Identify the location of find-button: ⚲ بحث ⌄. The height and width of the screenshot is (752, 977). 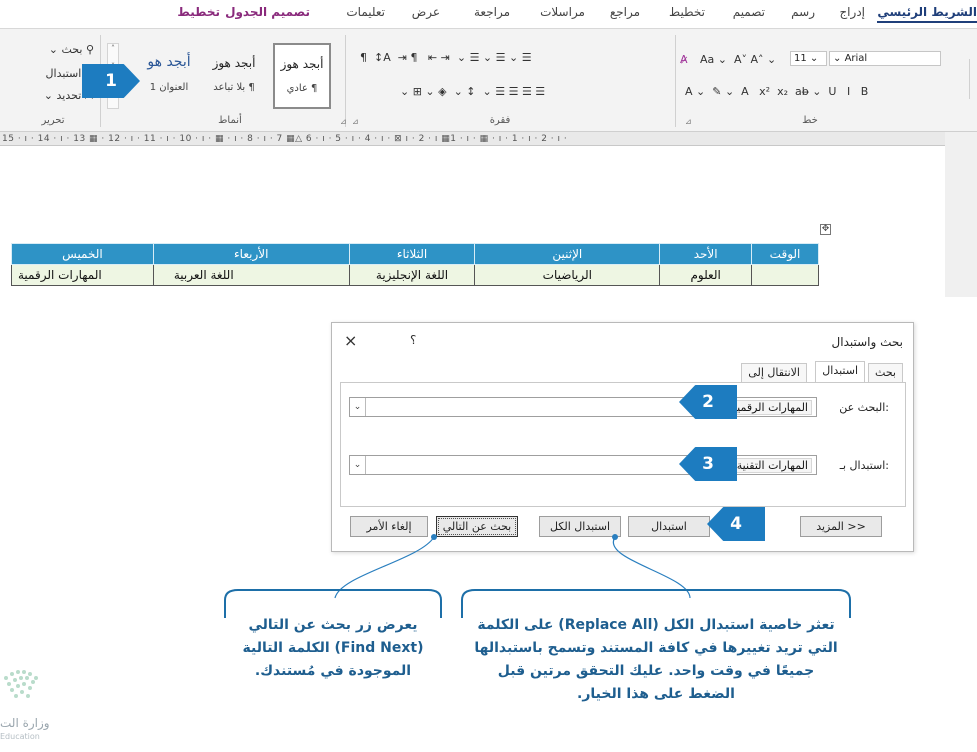
(71, 49).